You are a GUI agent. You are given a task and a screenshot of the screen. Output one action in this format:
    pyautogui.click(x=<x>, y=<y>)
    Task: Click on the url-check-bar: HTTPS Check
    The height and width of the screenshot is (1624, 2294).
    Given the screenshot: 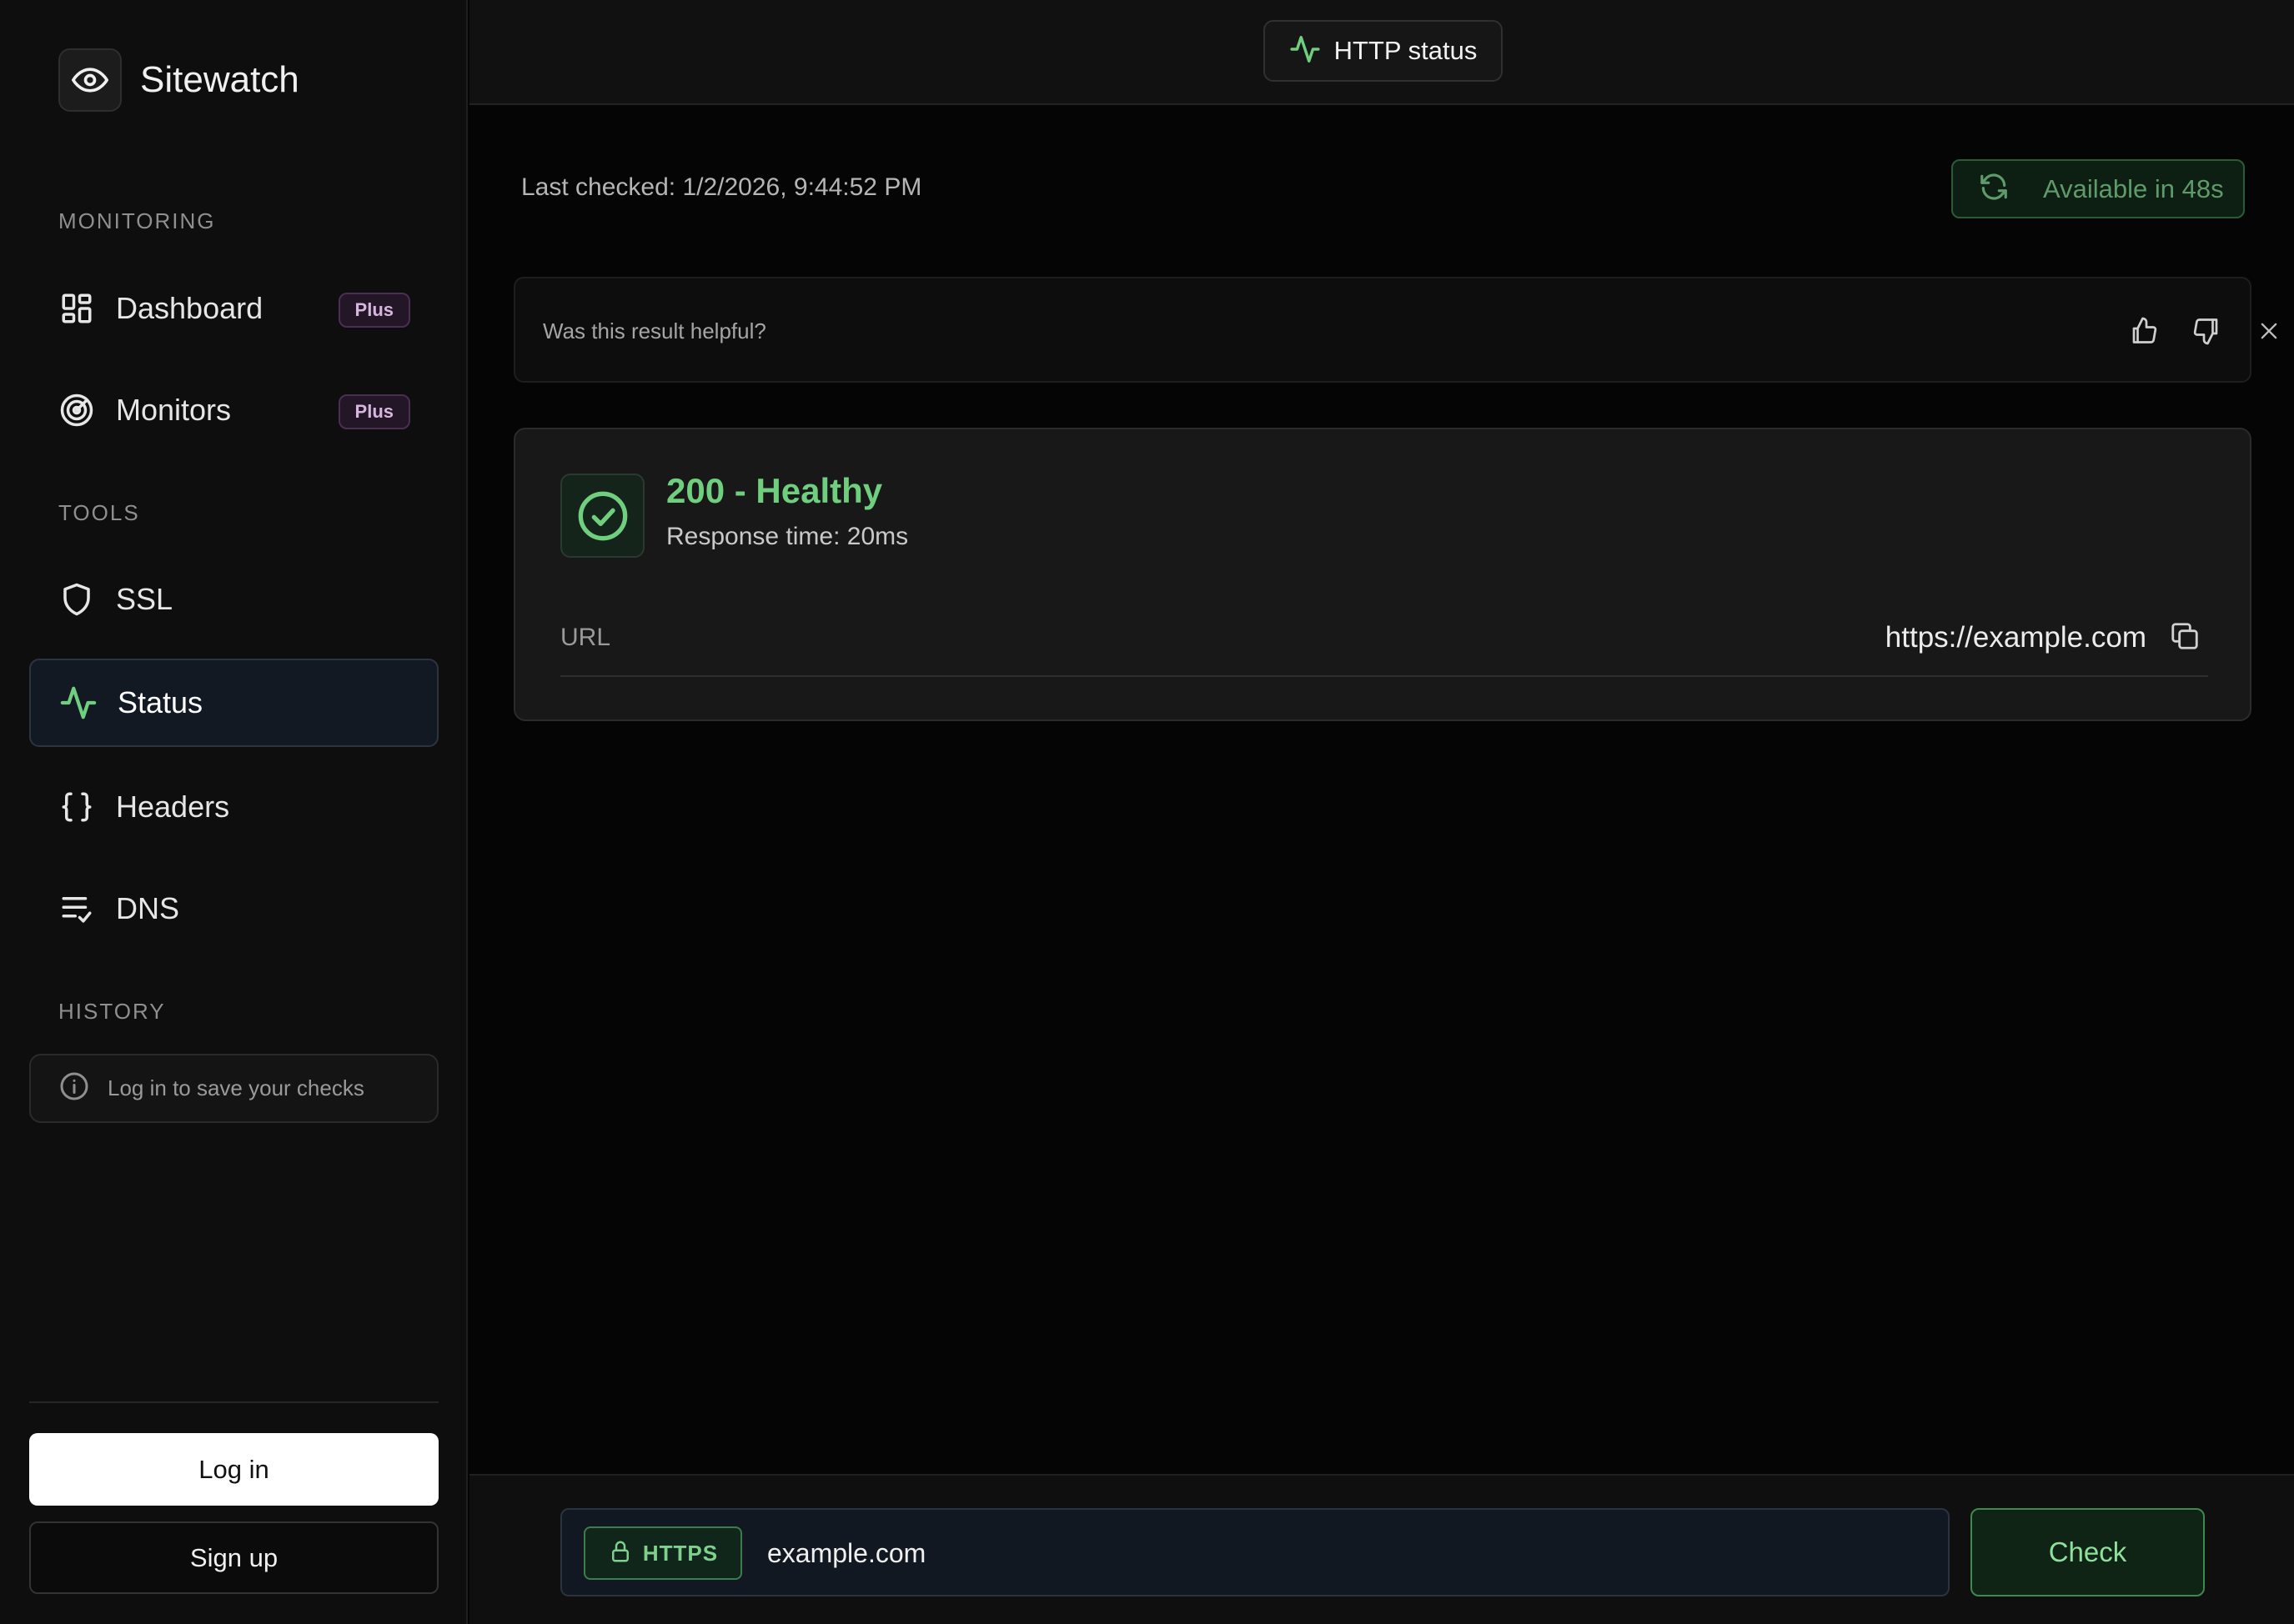 What is the action you would take?
    pyautogui.click(x=1381, y=1549)
    